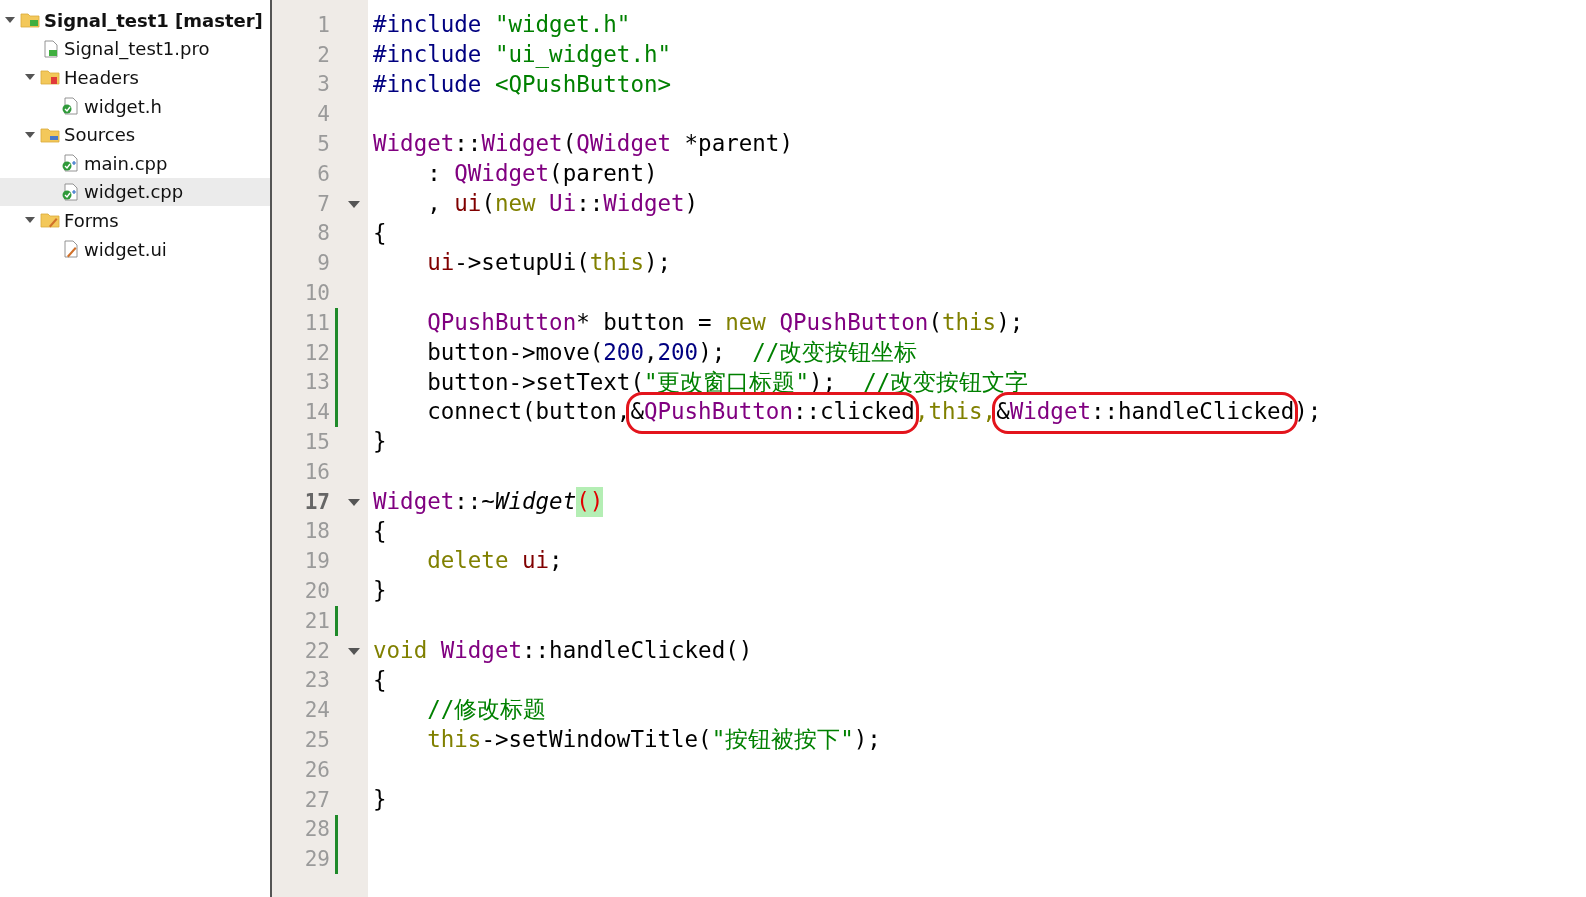 This screenshot has height=897, width=1586. Describe the element at coordinates (316, 680) in the screenshot. I see `line-number: 23` at that location.